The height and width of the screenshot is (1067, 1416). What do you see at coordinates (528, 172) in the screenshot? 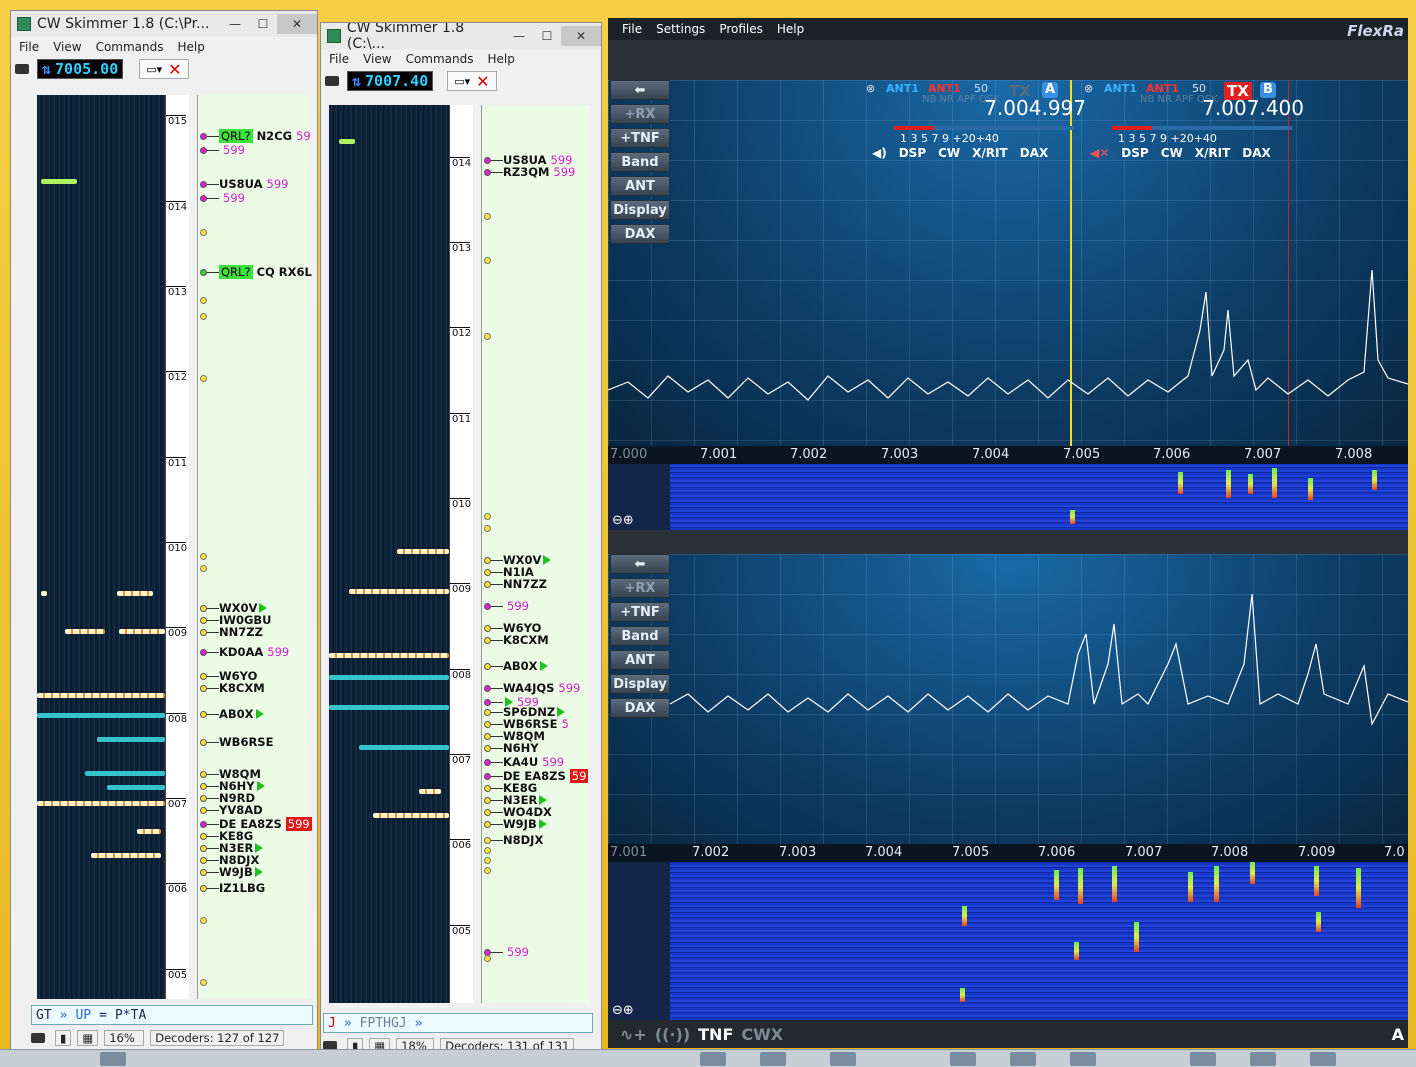
I see `spot-entry: RZ3QM 599` at bounding box center [528, 172].